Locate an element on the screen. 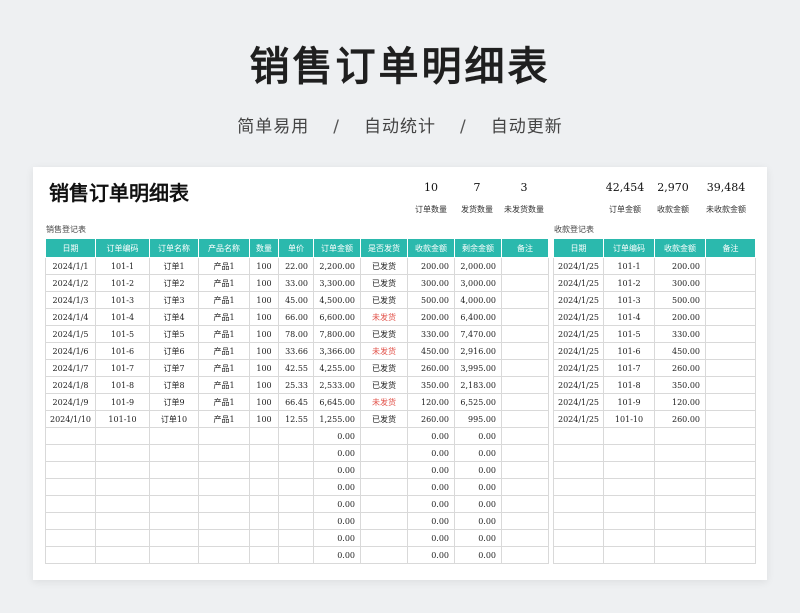  payments-table-cell: 101-8 is located at coordinates (629, 385).